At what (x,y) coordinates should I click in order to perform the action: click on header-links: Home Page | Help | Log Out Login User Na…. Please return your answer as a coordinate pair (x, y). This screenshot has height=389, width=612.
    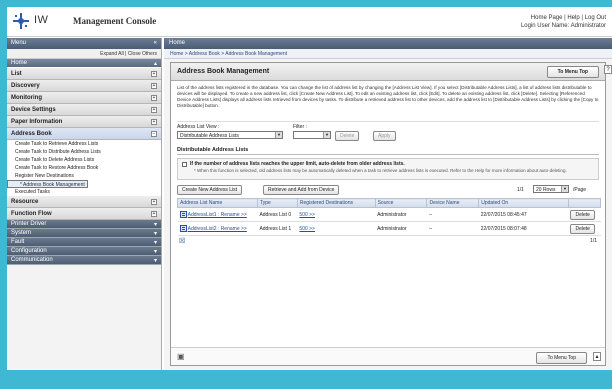
    Looking at the image, I should click on (563, 22).